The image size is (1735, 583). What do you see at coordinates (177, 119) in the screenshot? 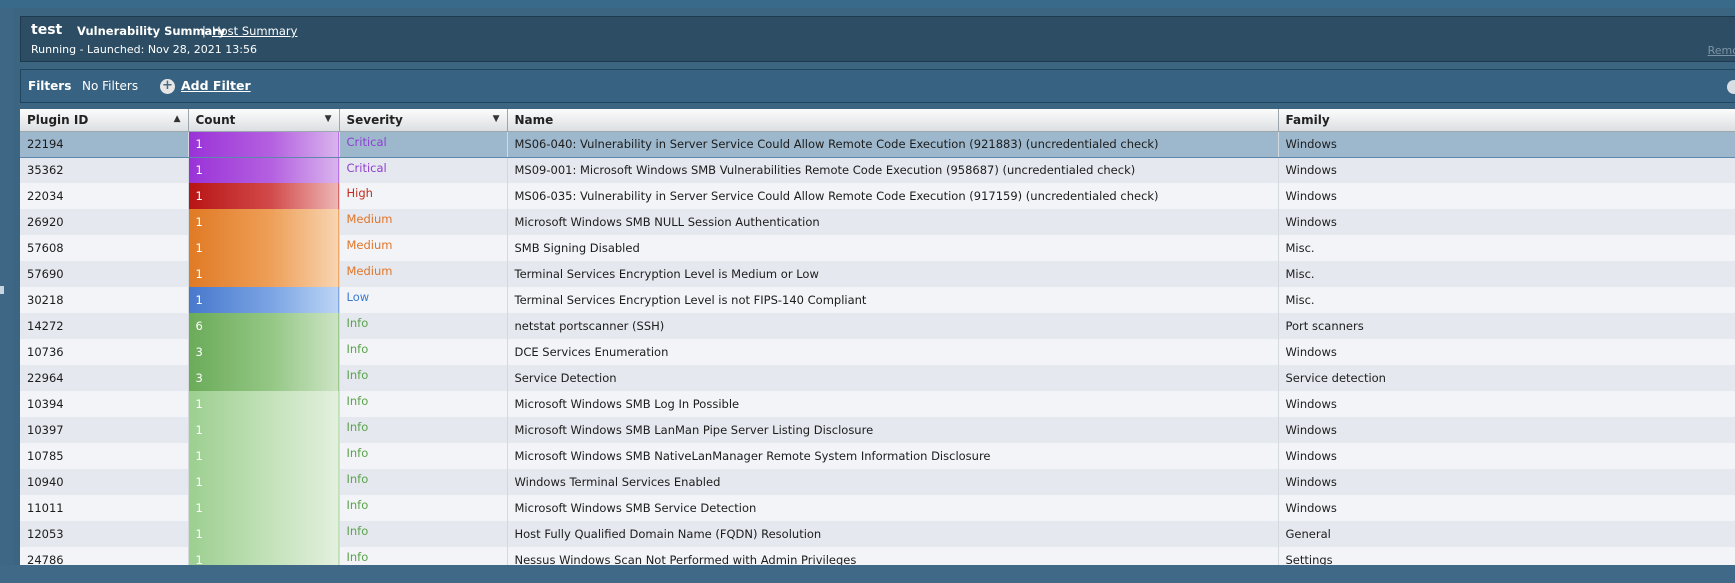
I see `sort-ascending-icon: ▲` at bounding box center [177, 119].